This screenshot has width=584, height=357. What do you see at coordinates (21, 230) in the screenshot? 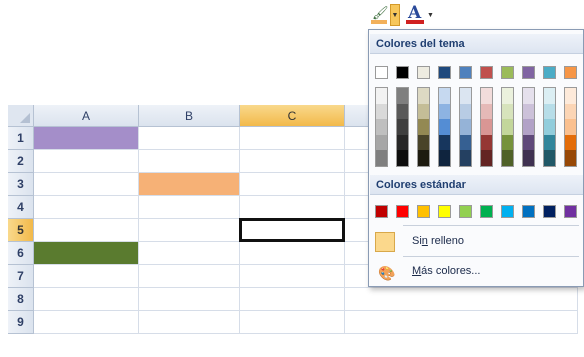
I see `row-header-5: 5` at bounding box center [21, 230].